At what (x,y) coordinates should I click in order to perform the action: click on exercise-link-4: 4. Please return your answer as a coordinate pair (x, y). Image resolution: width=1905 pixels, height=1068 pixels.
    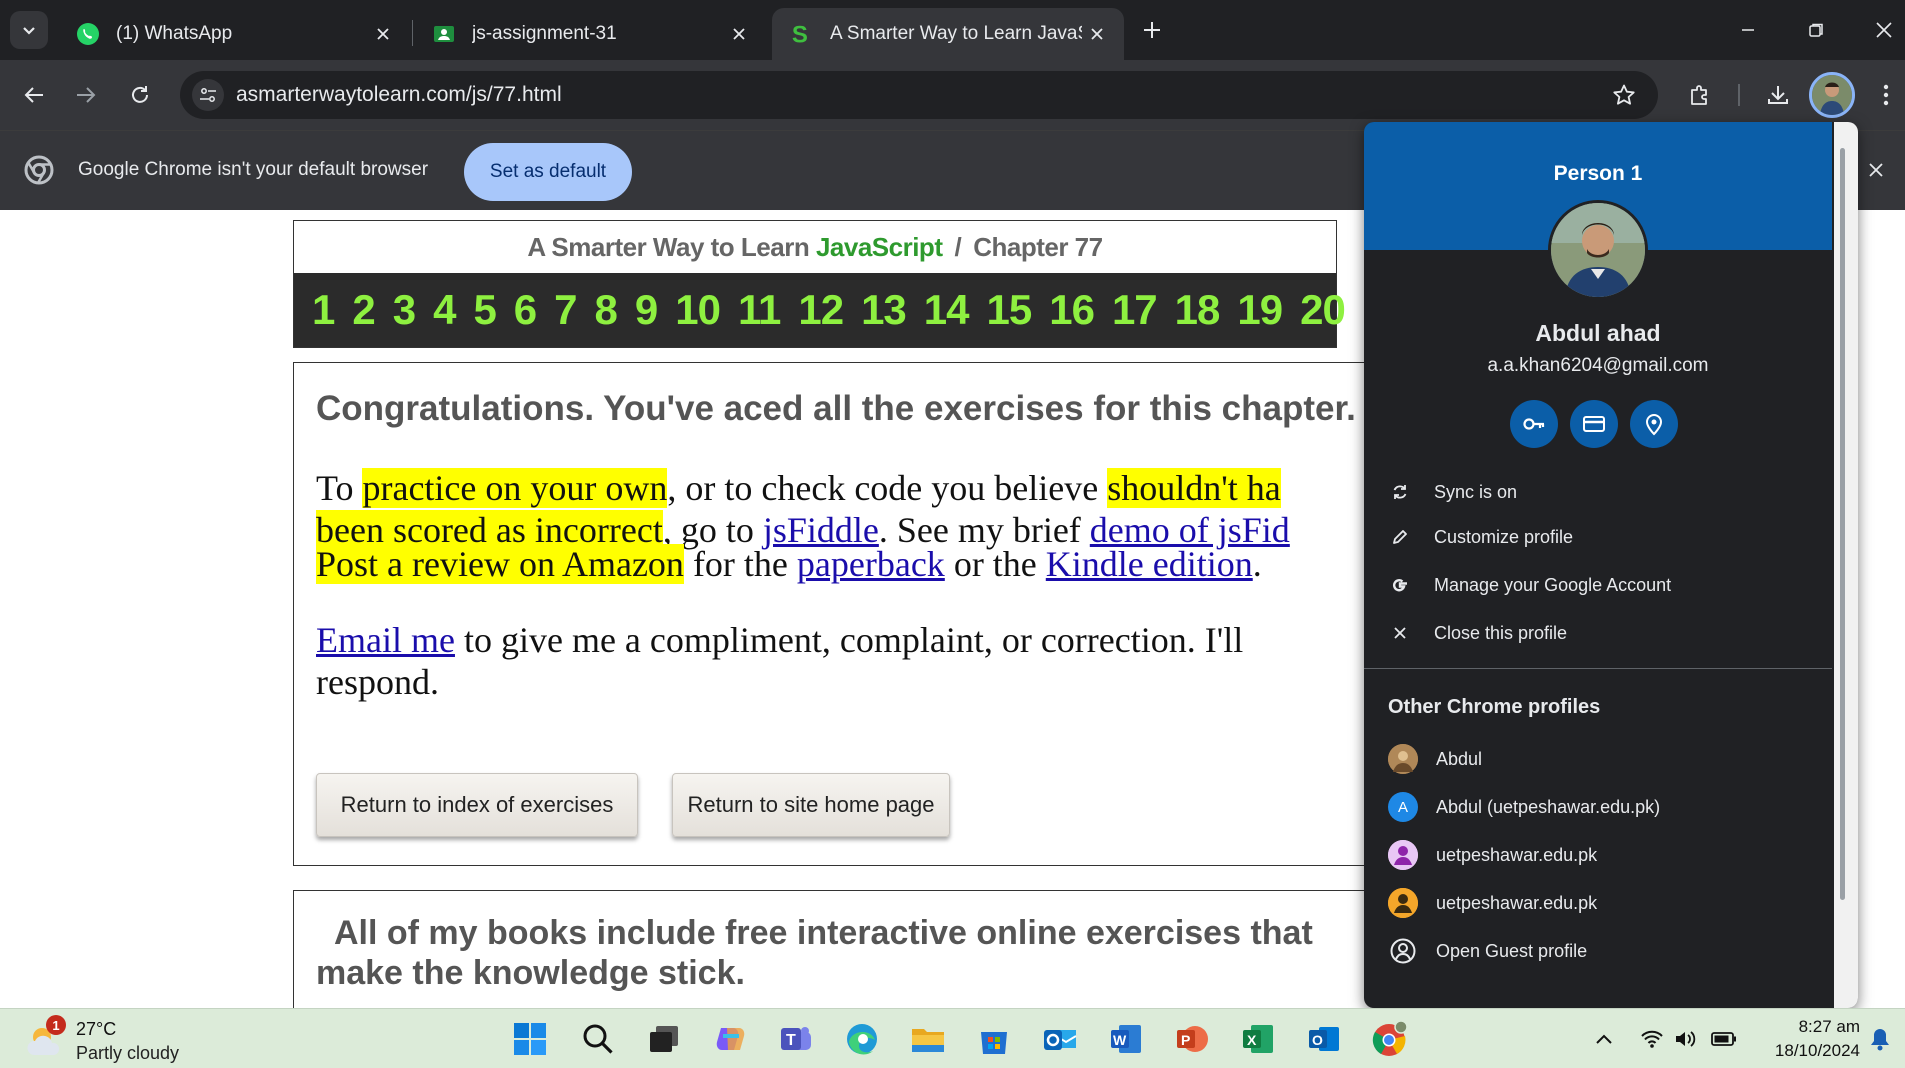
    Looking at the image, I should click on (444, 310).